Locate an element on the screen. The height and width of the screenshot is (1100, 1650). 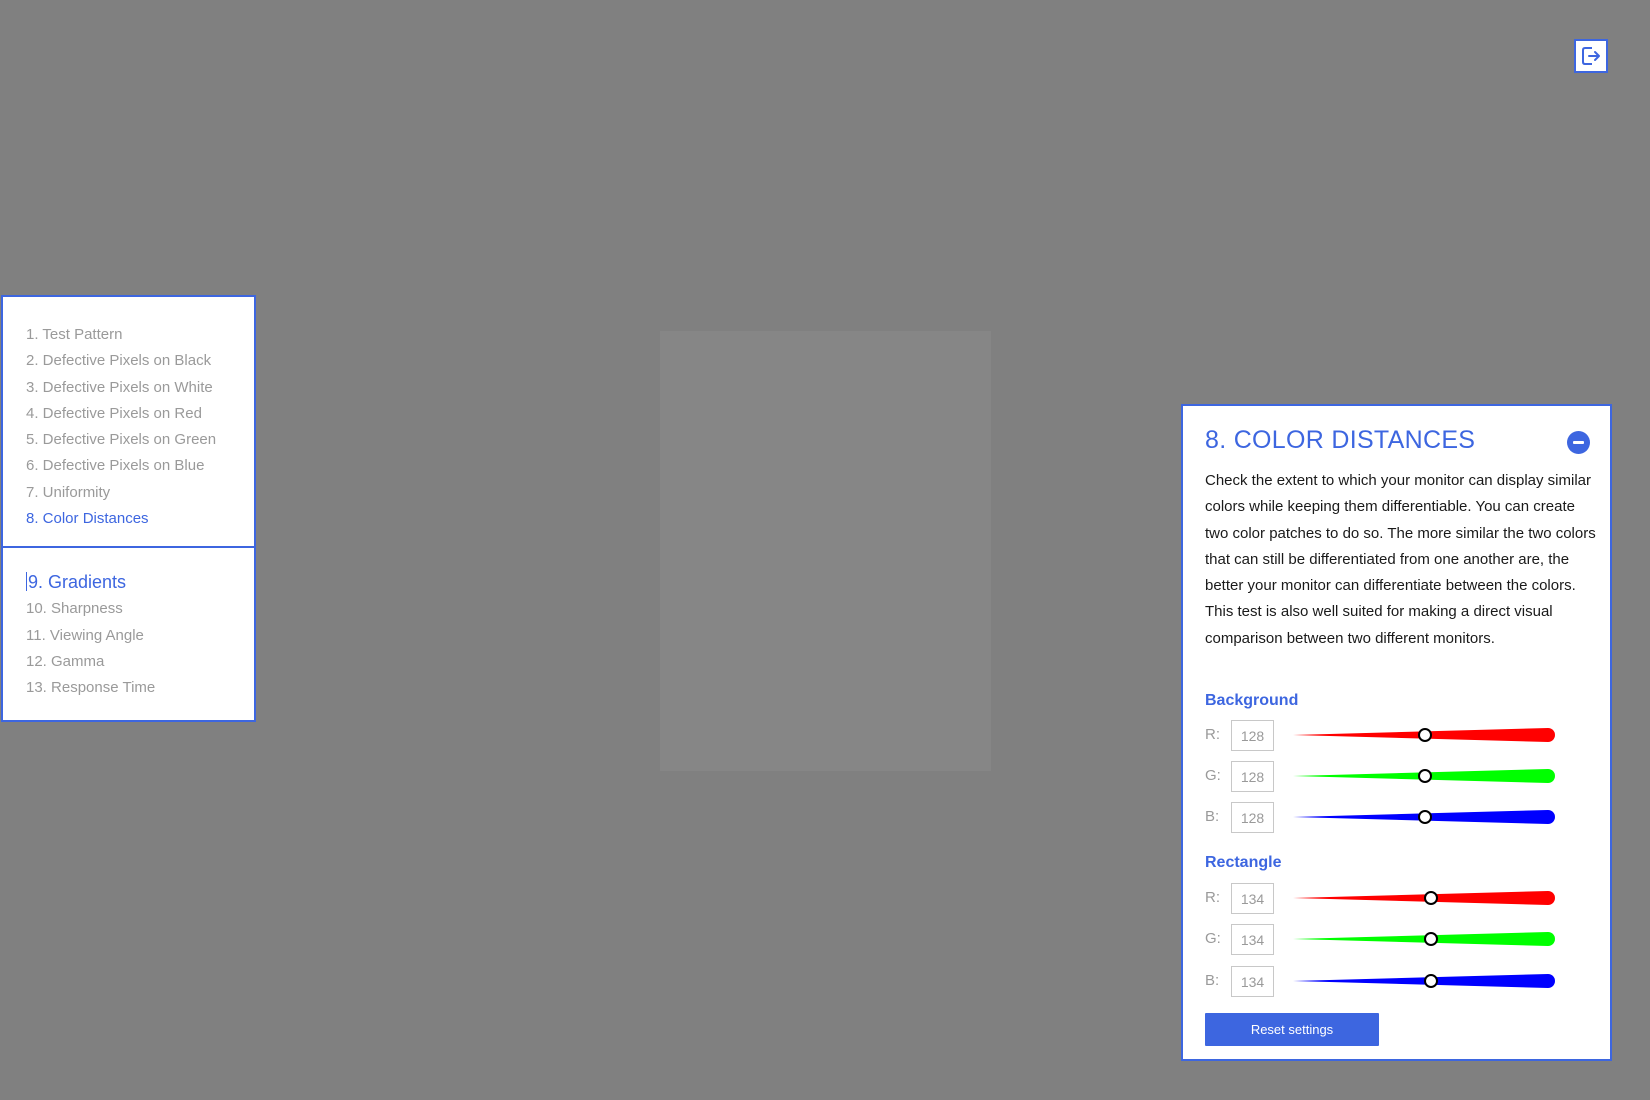
rectangle-red-slider is located at coordinates (1424, 898).